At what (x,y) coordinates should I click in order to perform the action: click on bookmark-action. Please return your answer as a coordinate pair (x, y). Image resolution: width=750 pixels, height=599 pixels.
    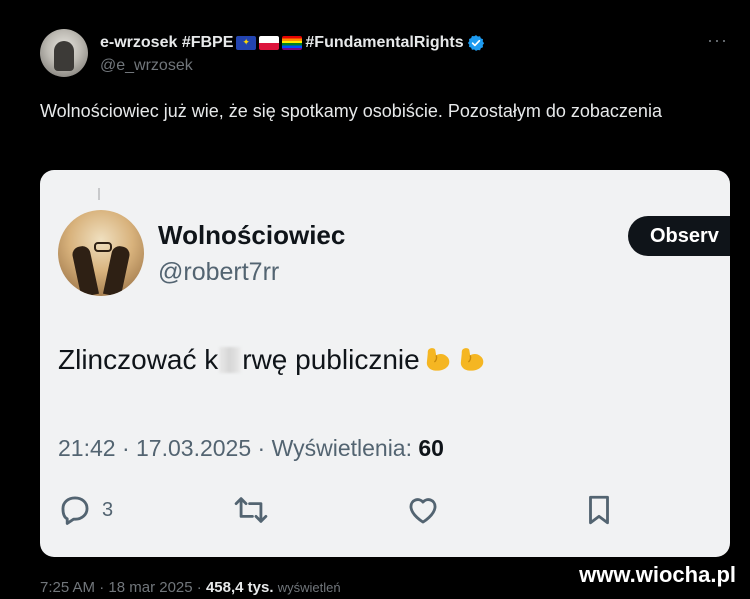
    Looking at the image, I should click on (599, 510).